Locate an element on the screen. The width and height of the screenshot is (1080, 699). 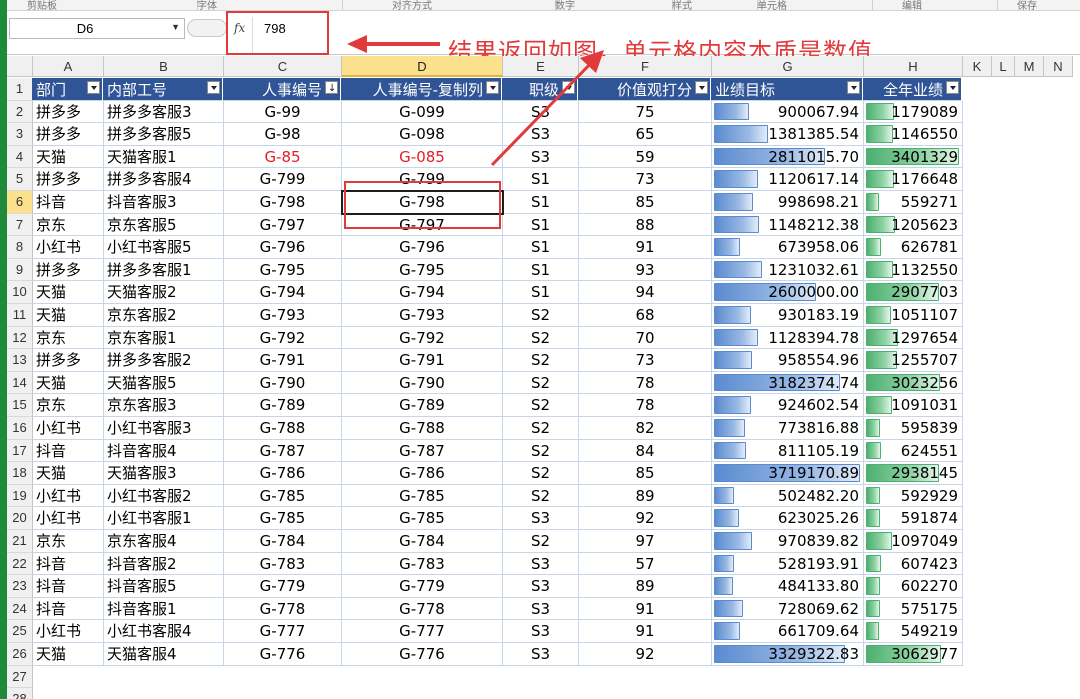
cell-annual-performance: 549219 is located at coordinates (913, 631).